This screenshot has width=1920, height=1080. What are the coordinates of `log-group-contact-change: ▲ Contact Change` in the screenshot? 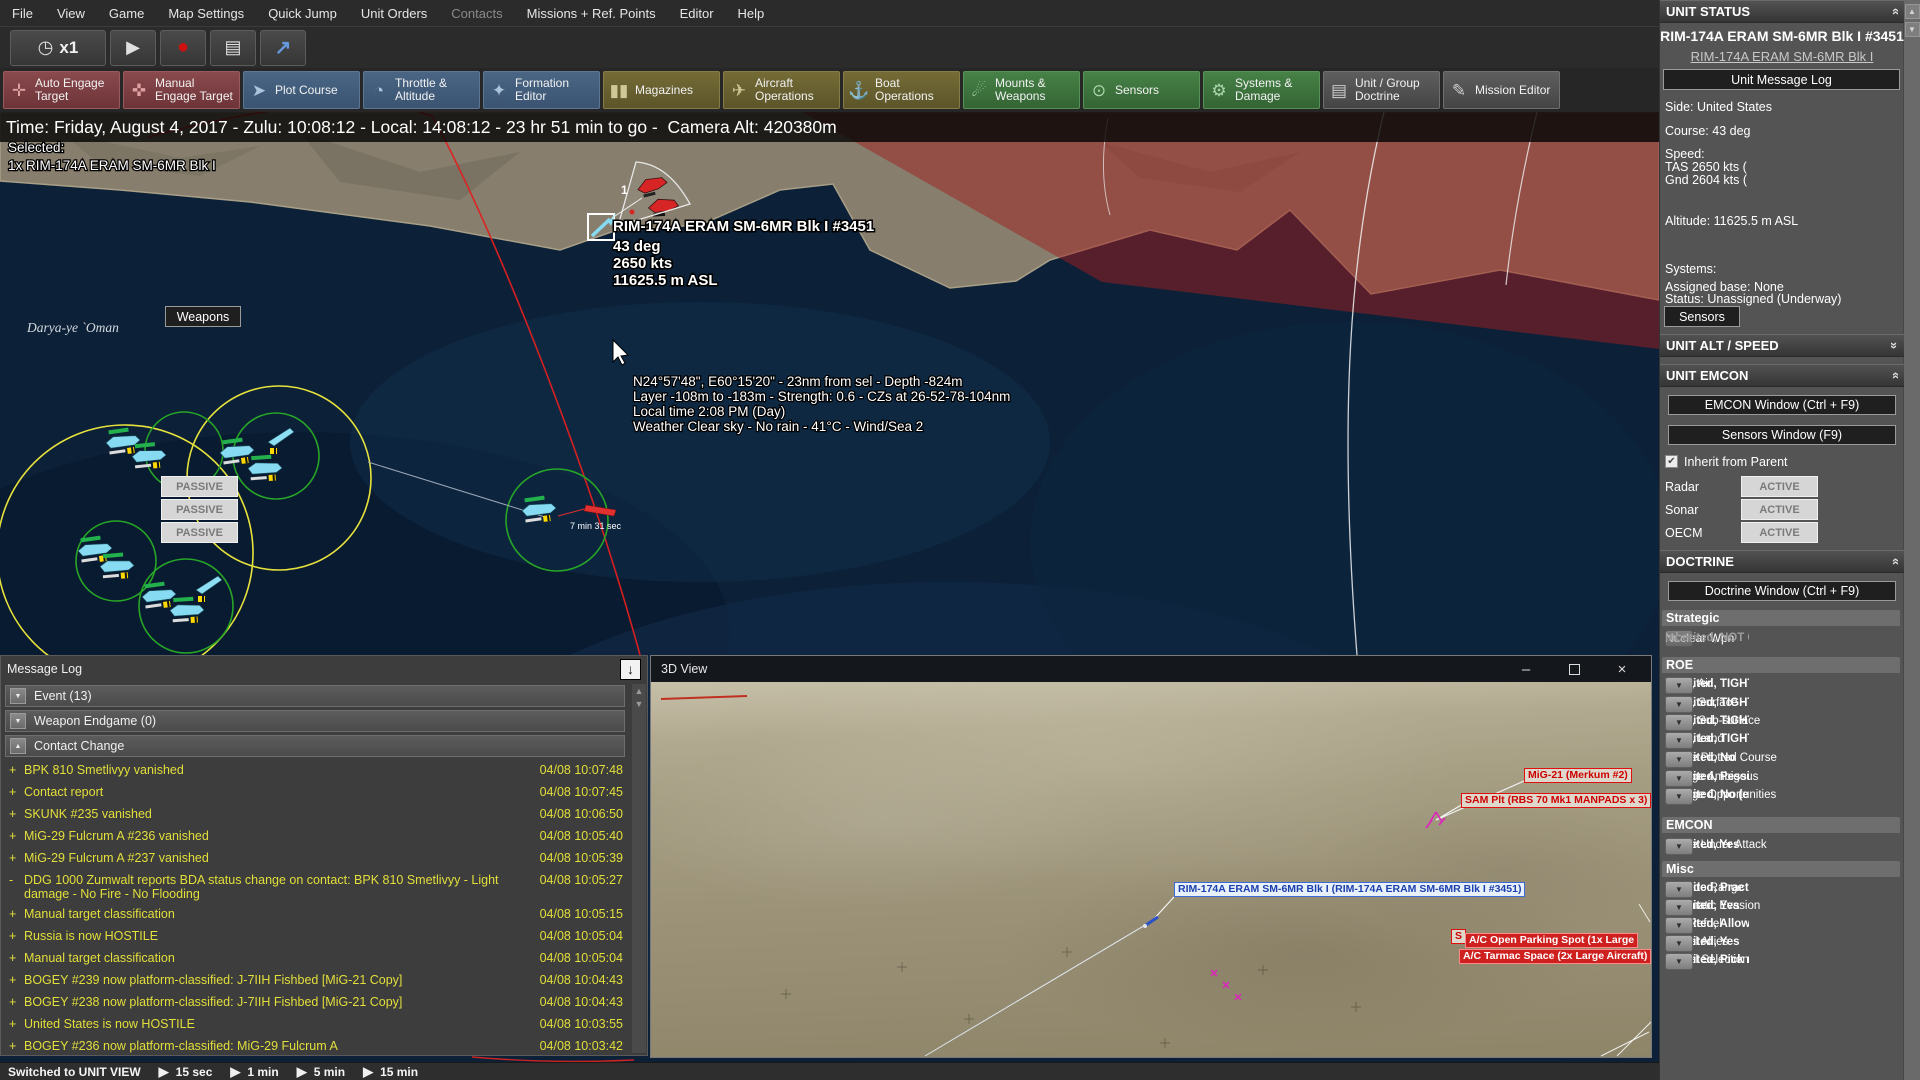 It's located at (315, 746).